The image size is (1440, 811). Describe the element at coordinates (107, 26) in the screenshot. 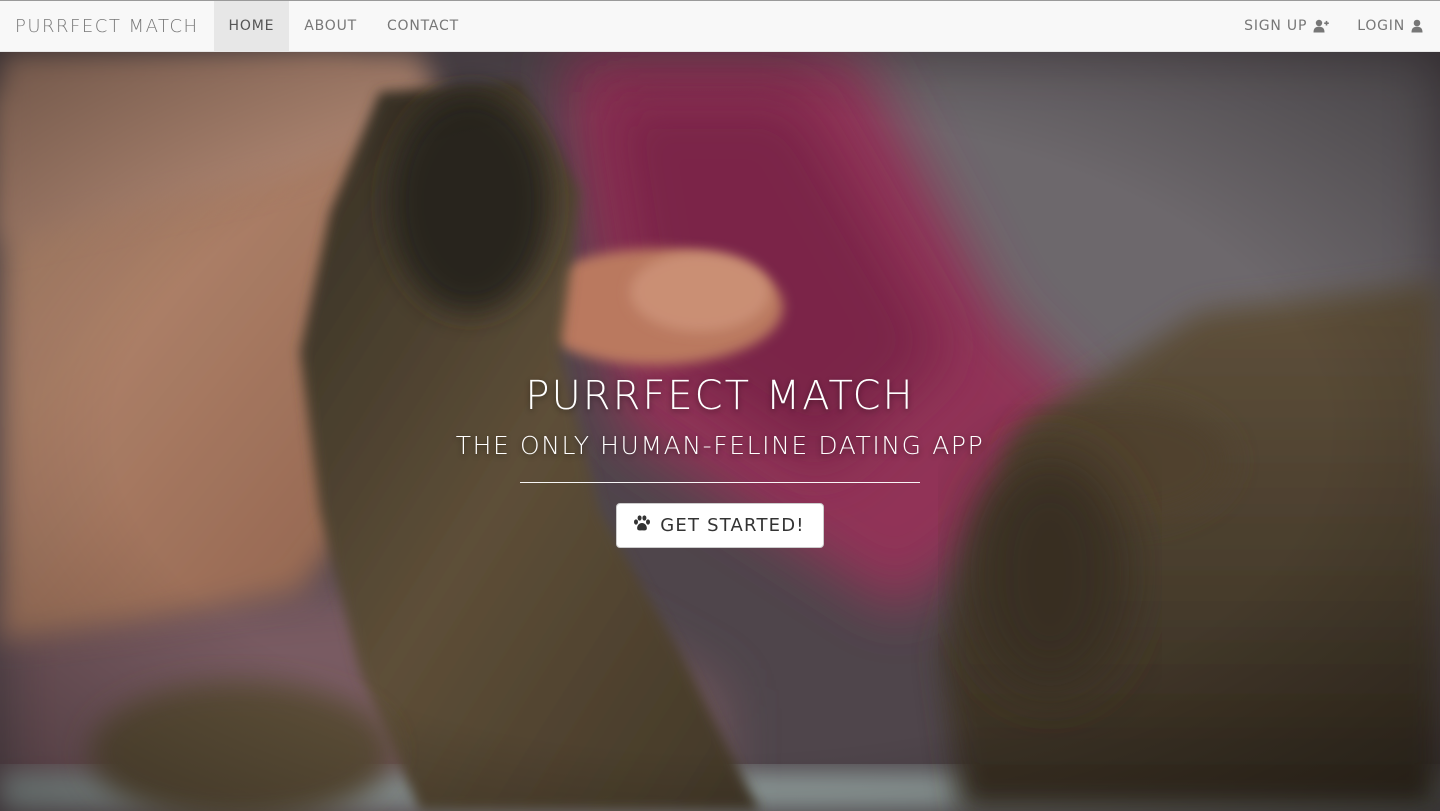

I see `brand-link: PURRFECT MATCH` at that location.